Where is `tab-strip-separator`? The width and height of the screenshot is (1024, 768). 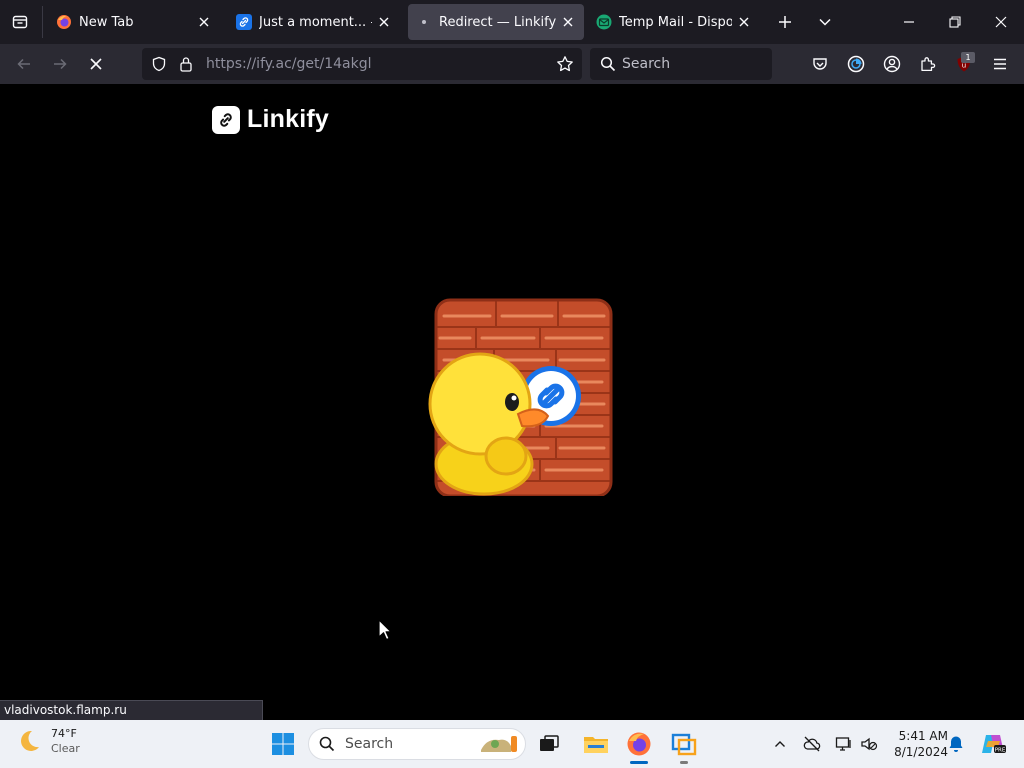
tab-strip-separator is located at coordinates (42, 22).